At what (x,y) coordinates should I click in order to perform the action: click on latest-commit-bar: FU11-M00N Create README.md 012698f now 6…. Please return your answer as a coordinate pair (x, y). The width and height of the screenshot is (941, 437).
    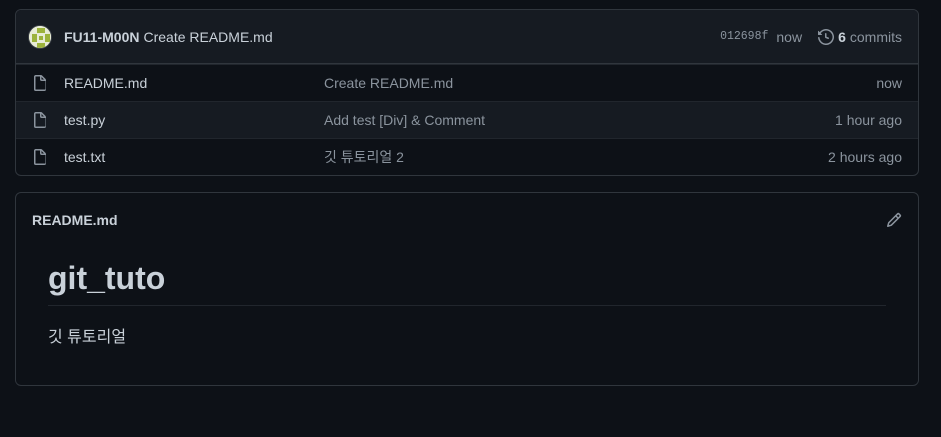
    Looking at the image, I should click on (467, 37).